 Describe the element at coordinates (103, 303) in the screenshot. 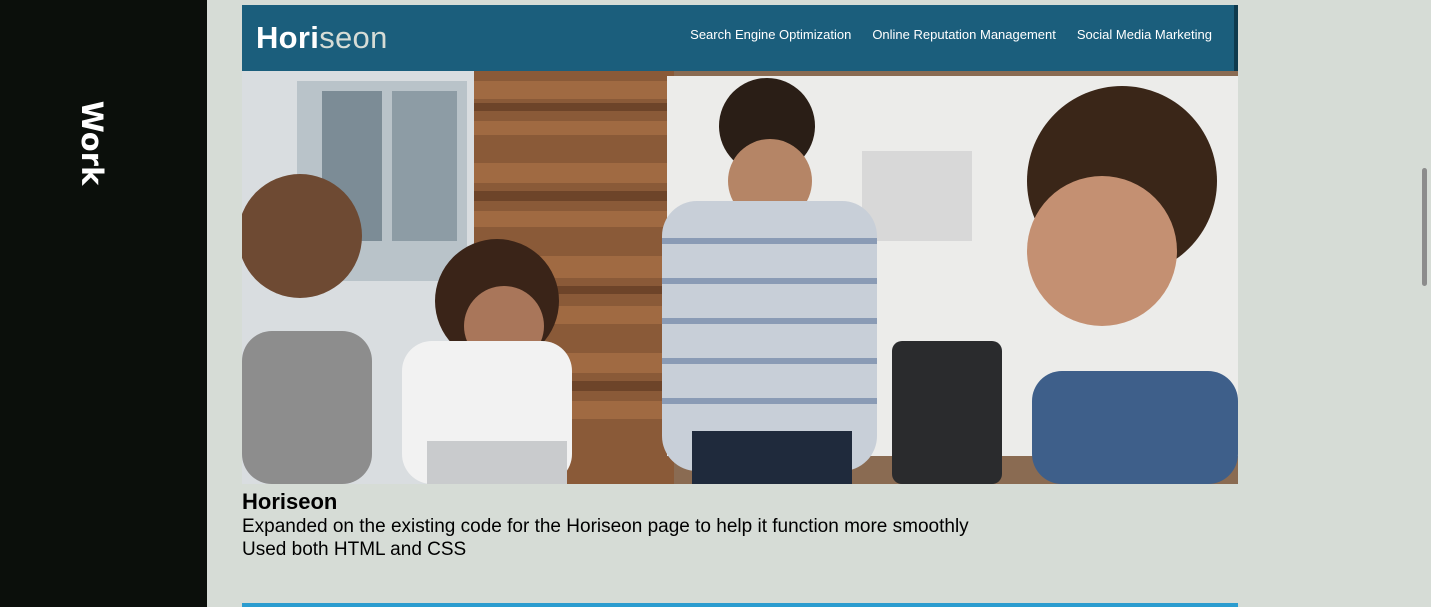

I see `sidebar: Work` at that location.